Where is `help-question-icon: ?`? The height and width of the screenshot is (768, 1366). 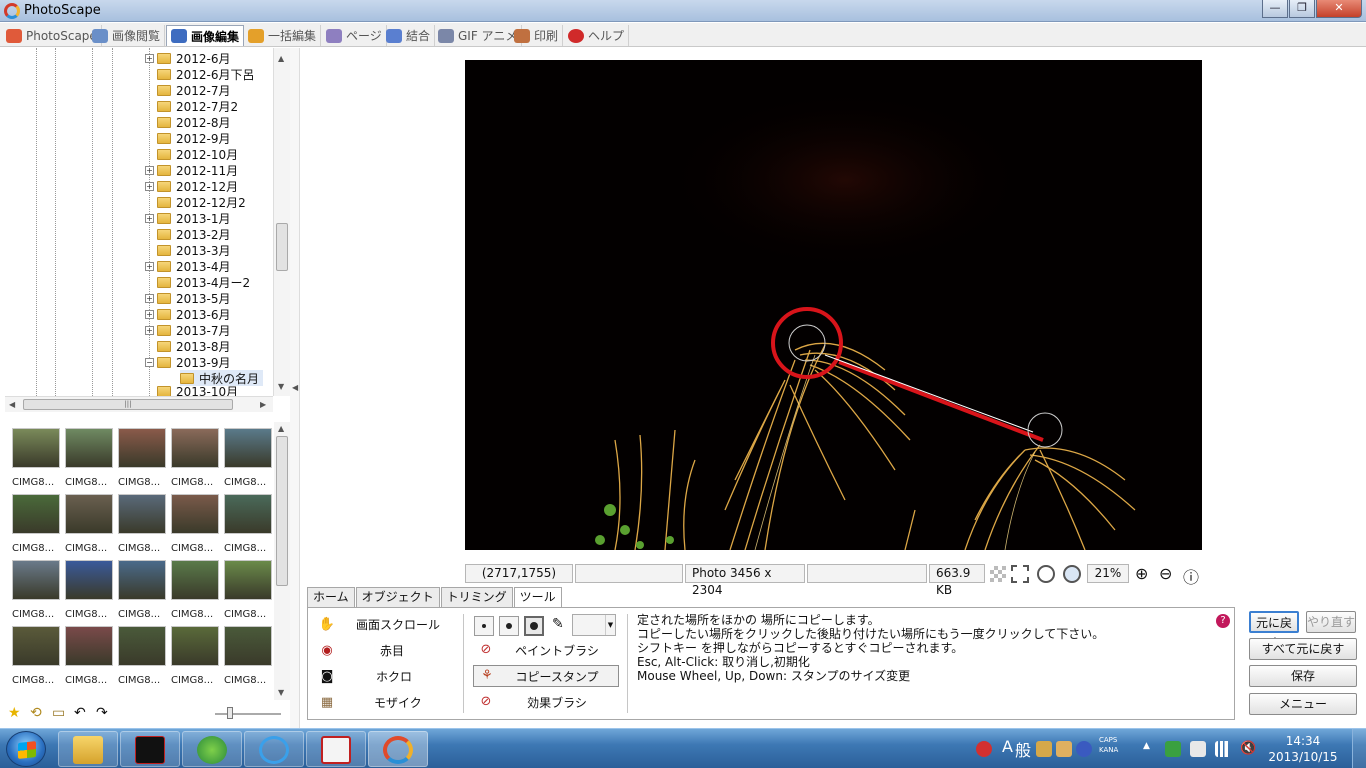
help-question-icon: ? is located at coordinates (1223, 621).